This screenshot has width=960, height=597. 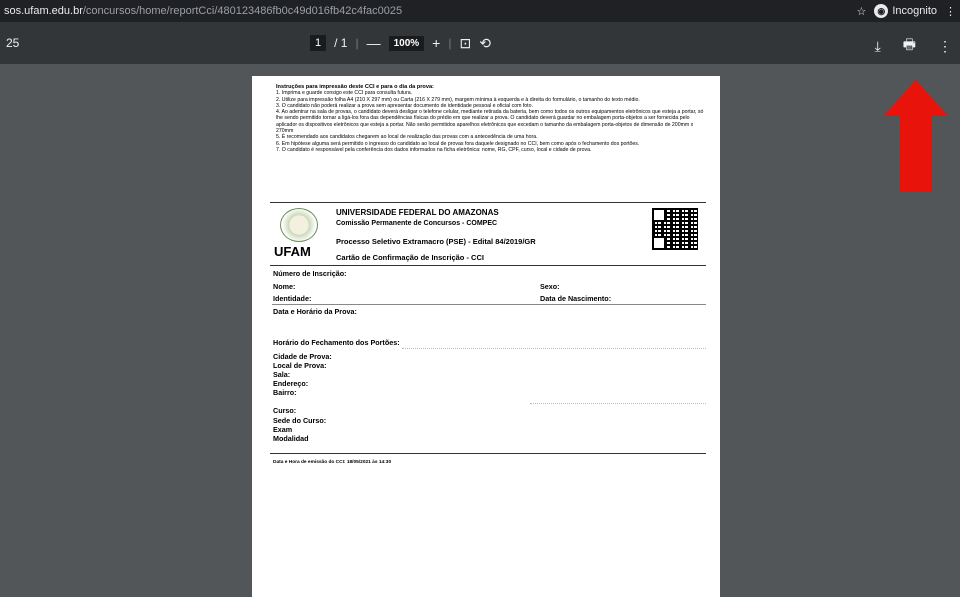 What do you see at coordinates (302, 356) in the screenshot?
I see `field-cidade: Cidade de Prova:` at bounding box center [302, 356].